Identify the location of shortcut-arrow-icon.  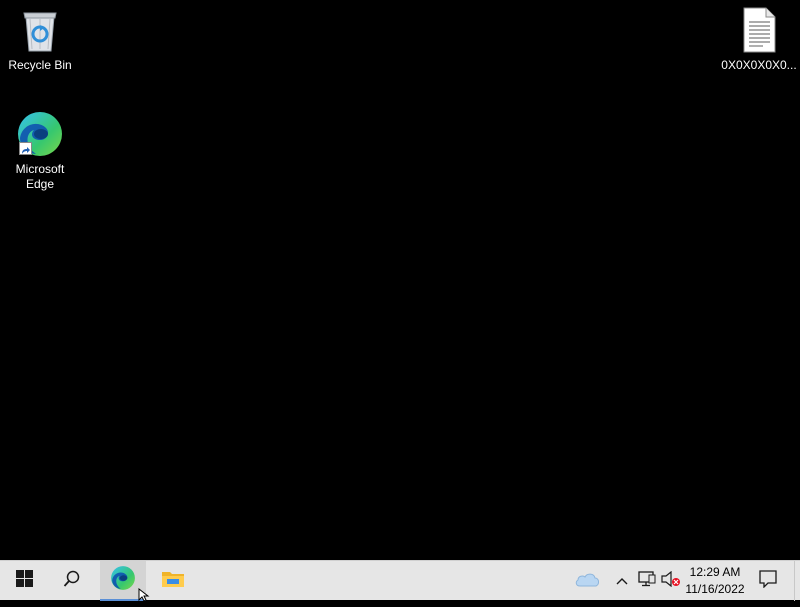
(25, 148).